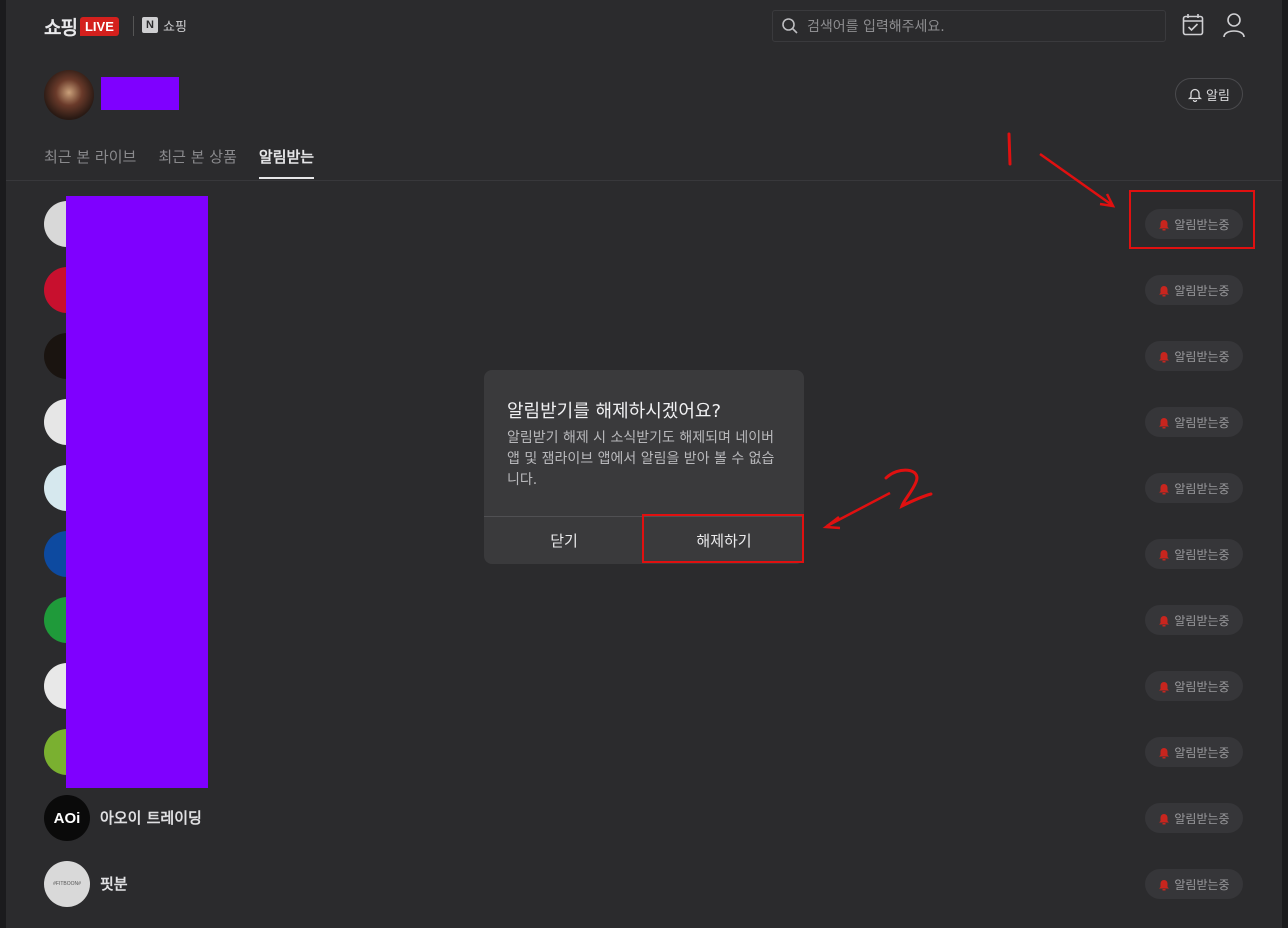 This screenshot has height=928, width=1288. Describe the element at coordinates (175, 25) in the screenshot. I see `naver-shopping-link: 쇼핑` at that location.